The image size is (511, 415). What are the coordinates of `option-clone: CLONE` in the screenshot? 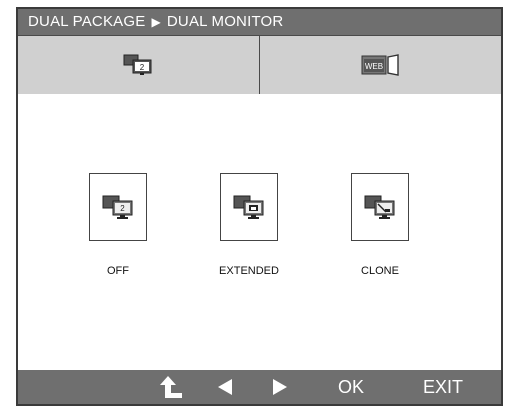 It's located at (380, 225).